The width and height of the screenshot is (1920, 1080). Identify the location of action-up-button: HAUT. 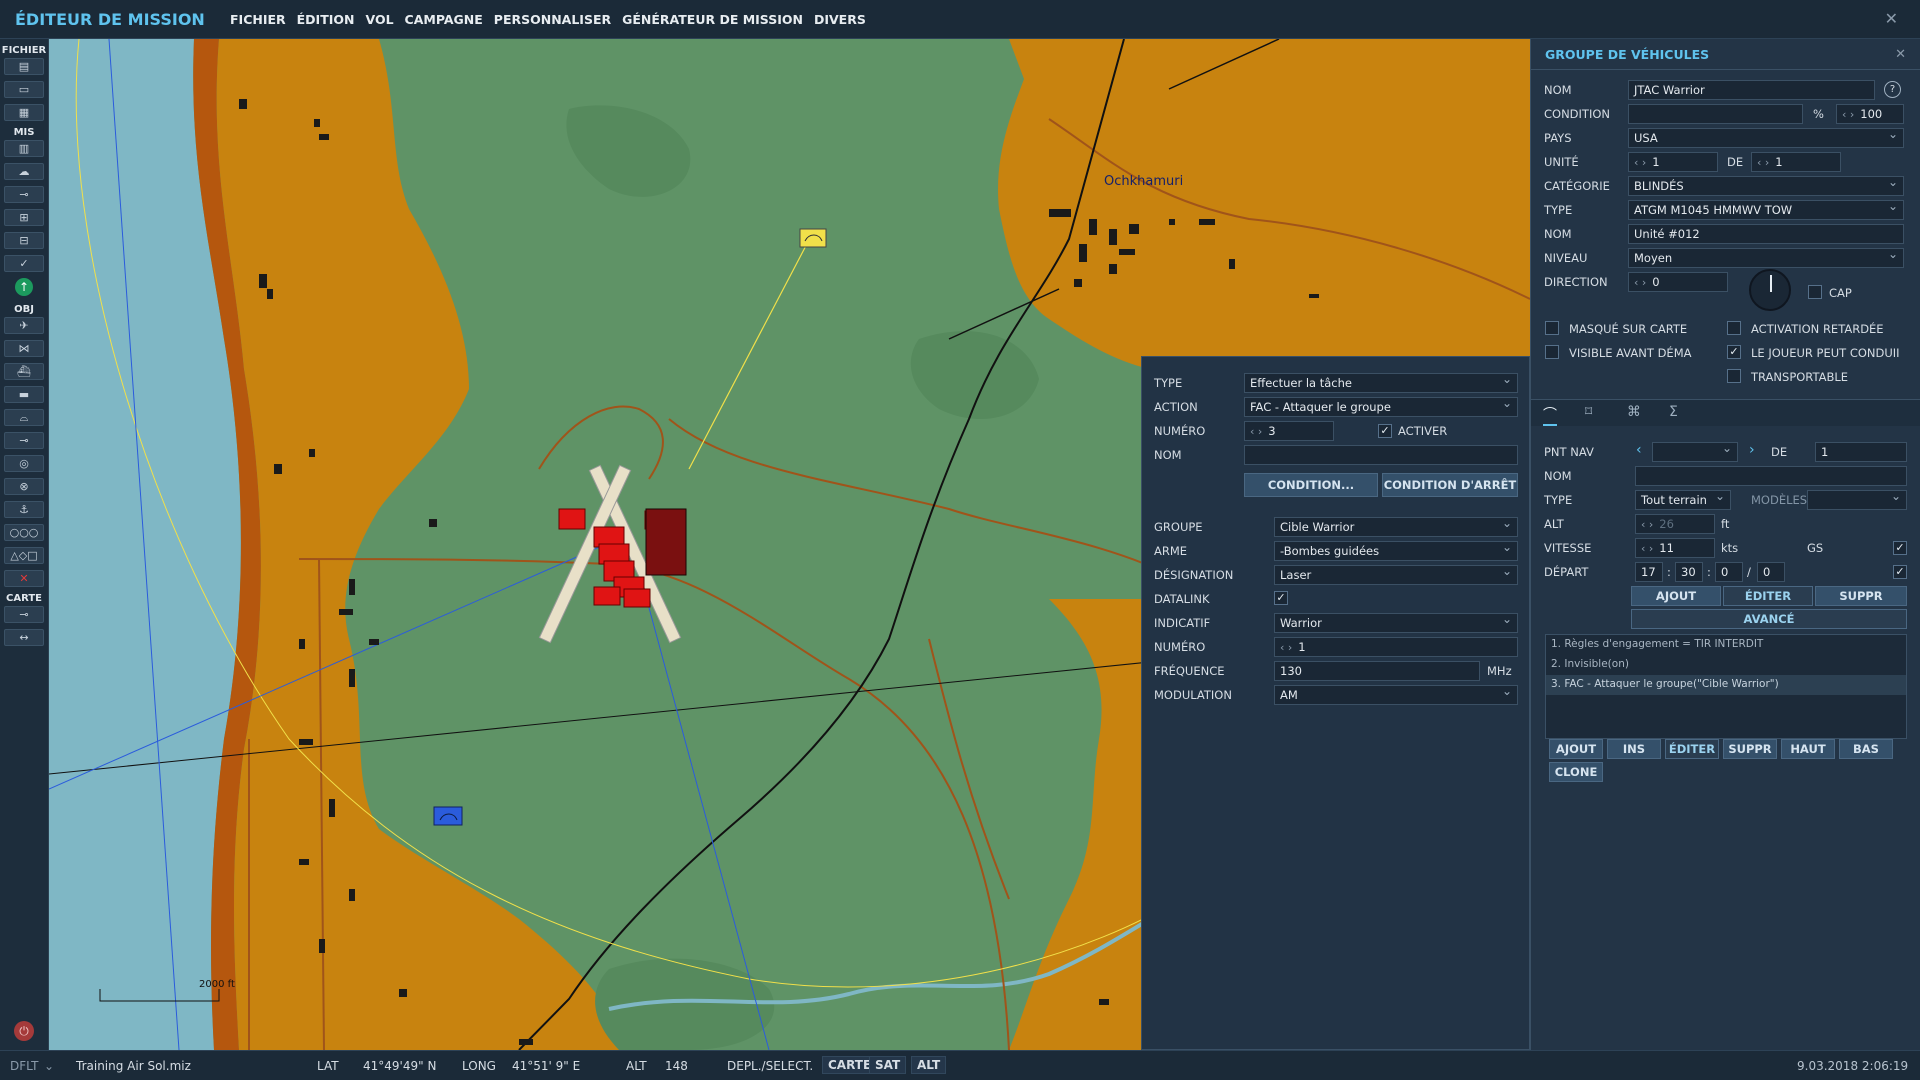
(1808, 749).